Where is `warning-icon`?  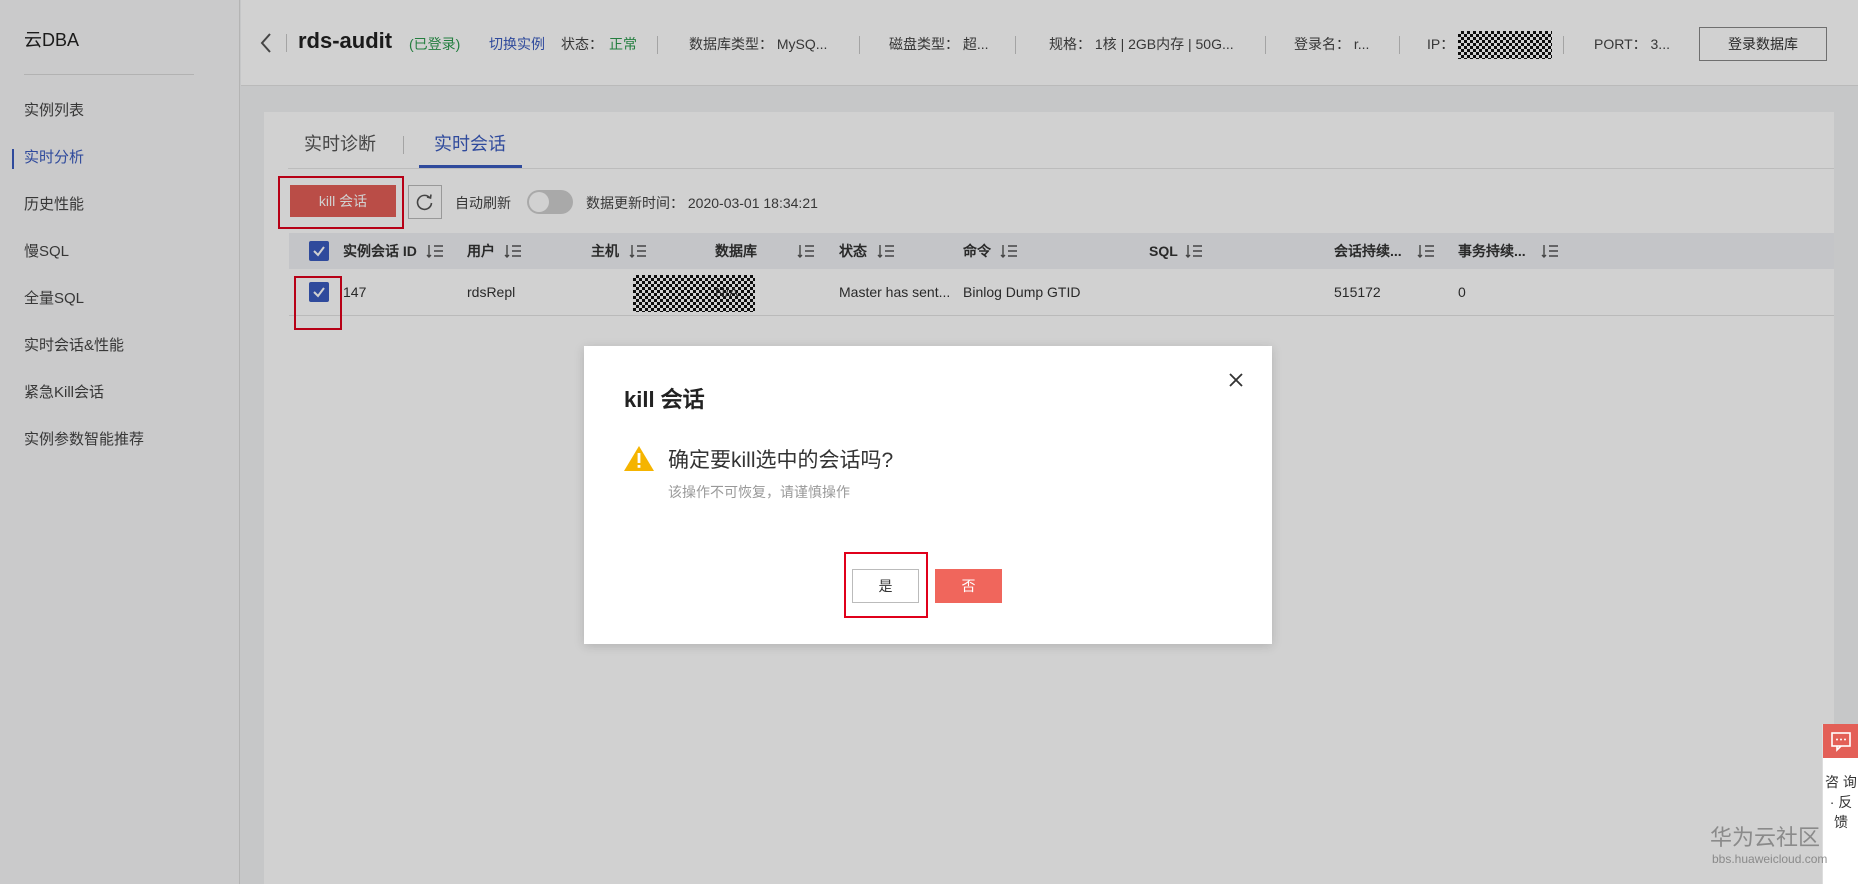
warning-icon is located at coordinates (639, 458).